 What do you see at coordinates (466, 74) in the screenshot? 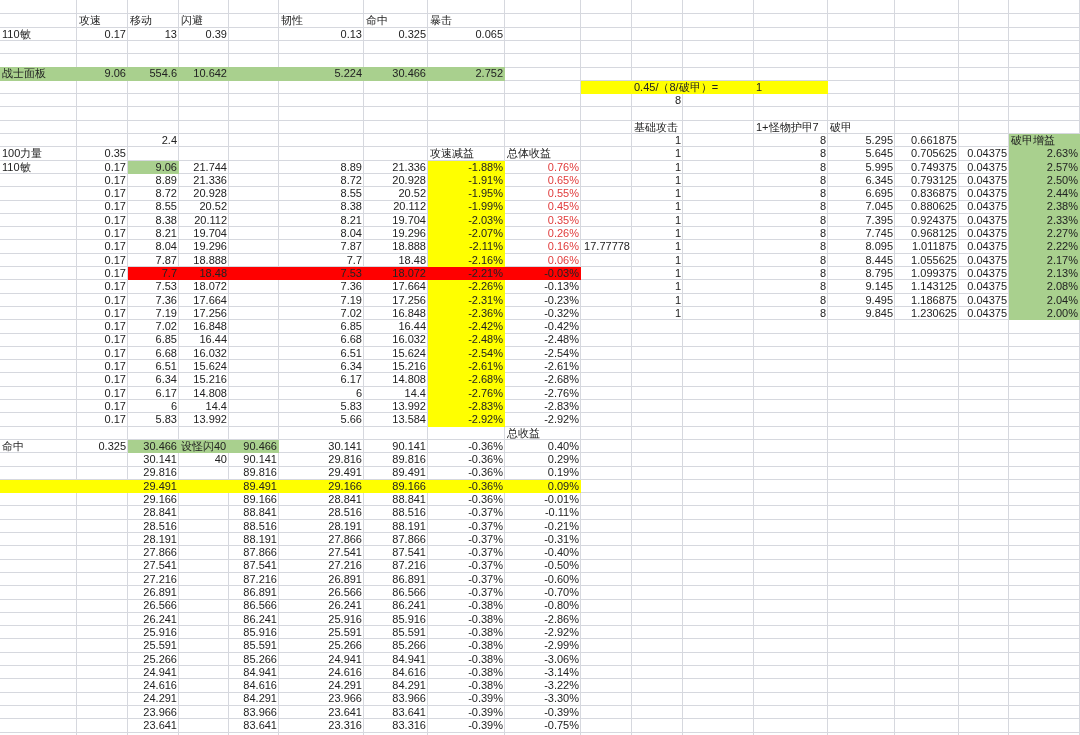
I see `table-cell: 2.752` at bounding box center [466, 74].